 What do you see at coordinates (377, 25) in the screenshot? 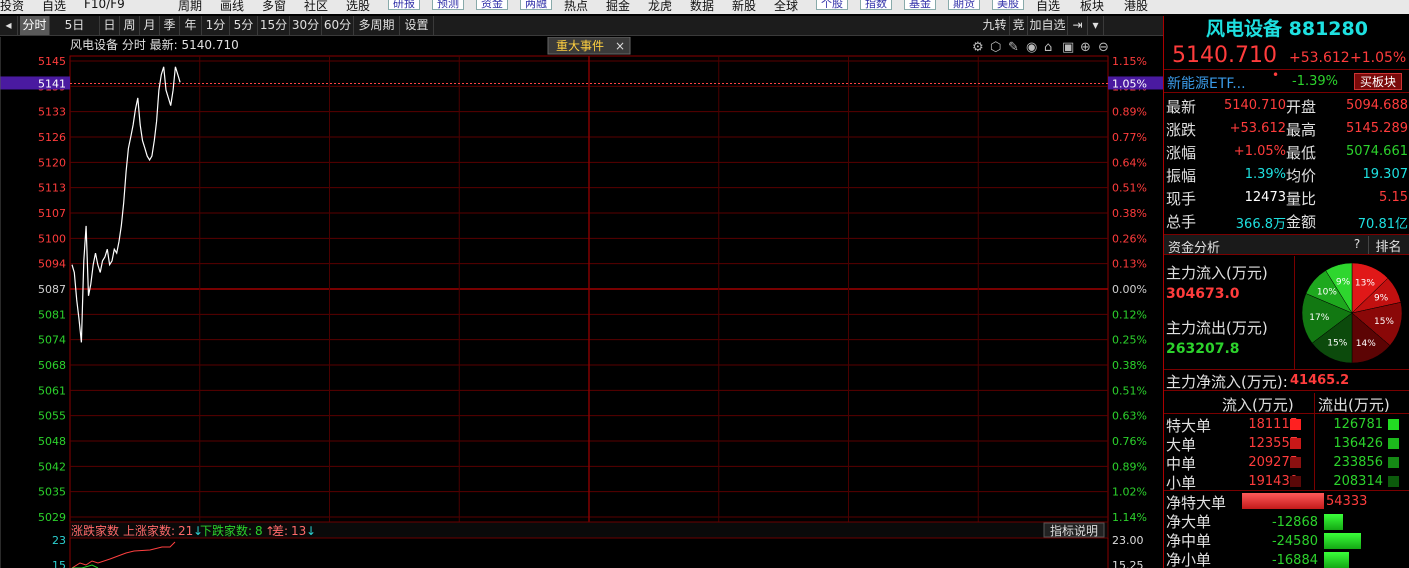
I see `period-tab-12: 多周期` at bounding box center [377, 25].